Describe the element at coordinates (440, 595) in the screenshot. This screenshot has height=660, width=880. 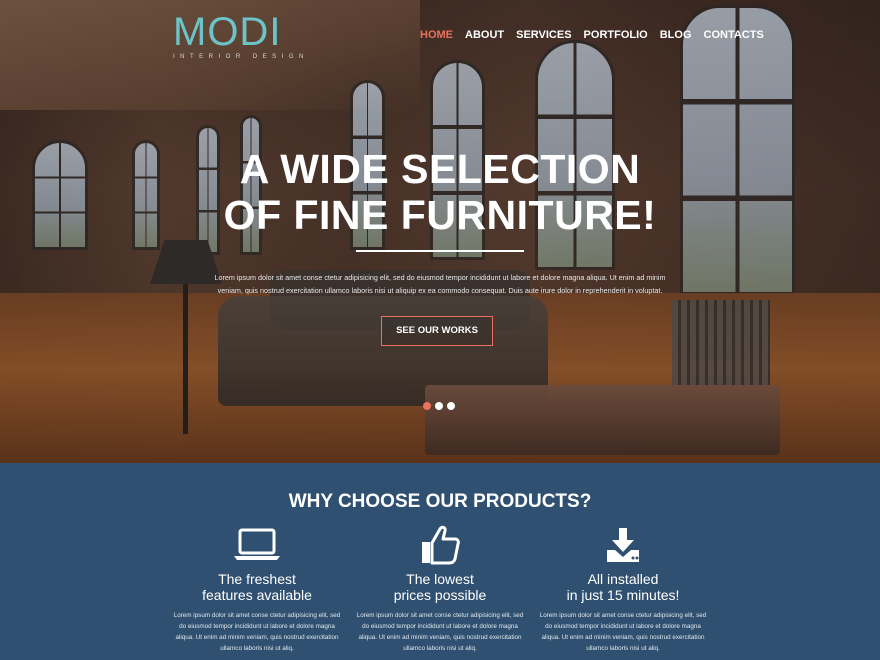
I see `feature-title-line: prices possible` at that location.